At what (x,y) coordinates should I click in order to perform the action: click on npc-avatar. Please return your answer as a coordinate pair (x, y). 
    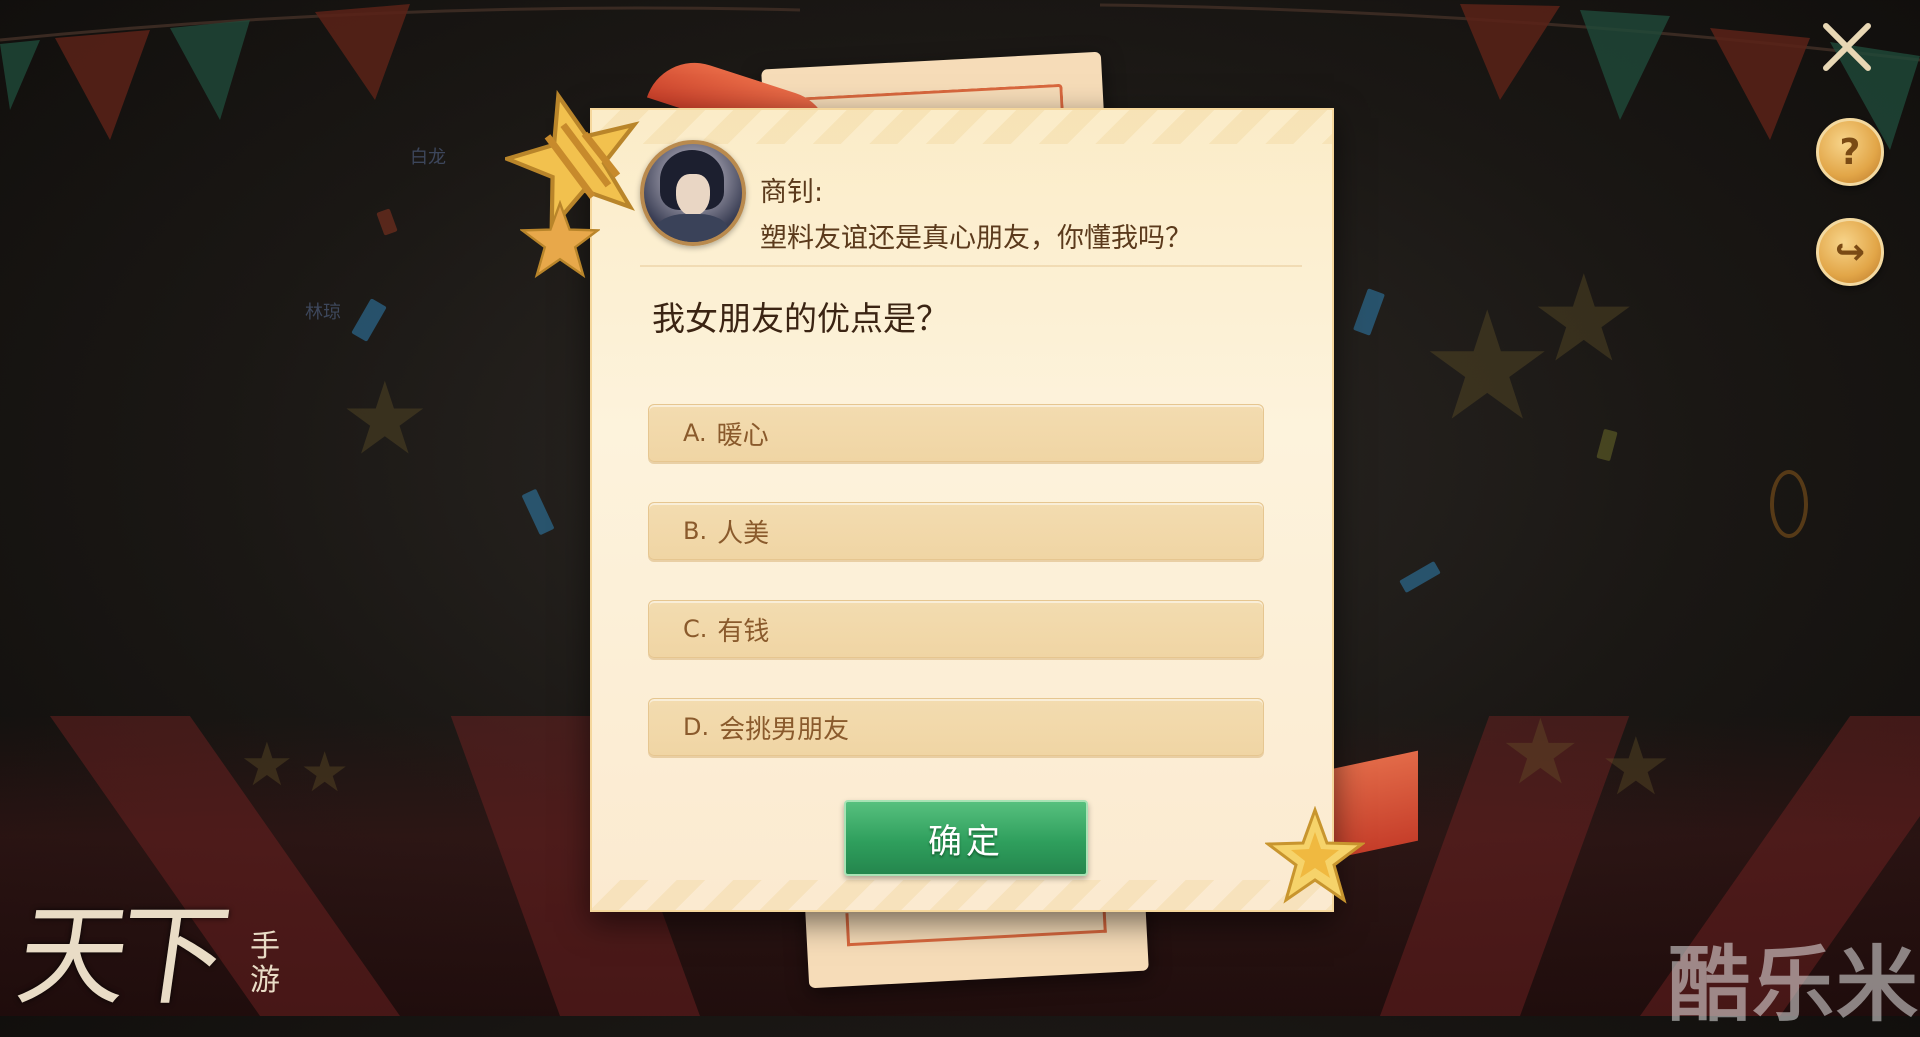
    Looking at the image, I should click on (693, 193).